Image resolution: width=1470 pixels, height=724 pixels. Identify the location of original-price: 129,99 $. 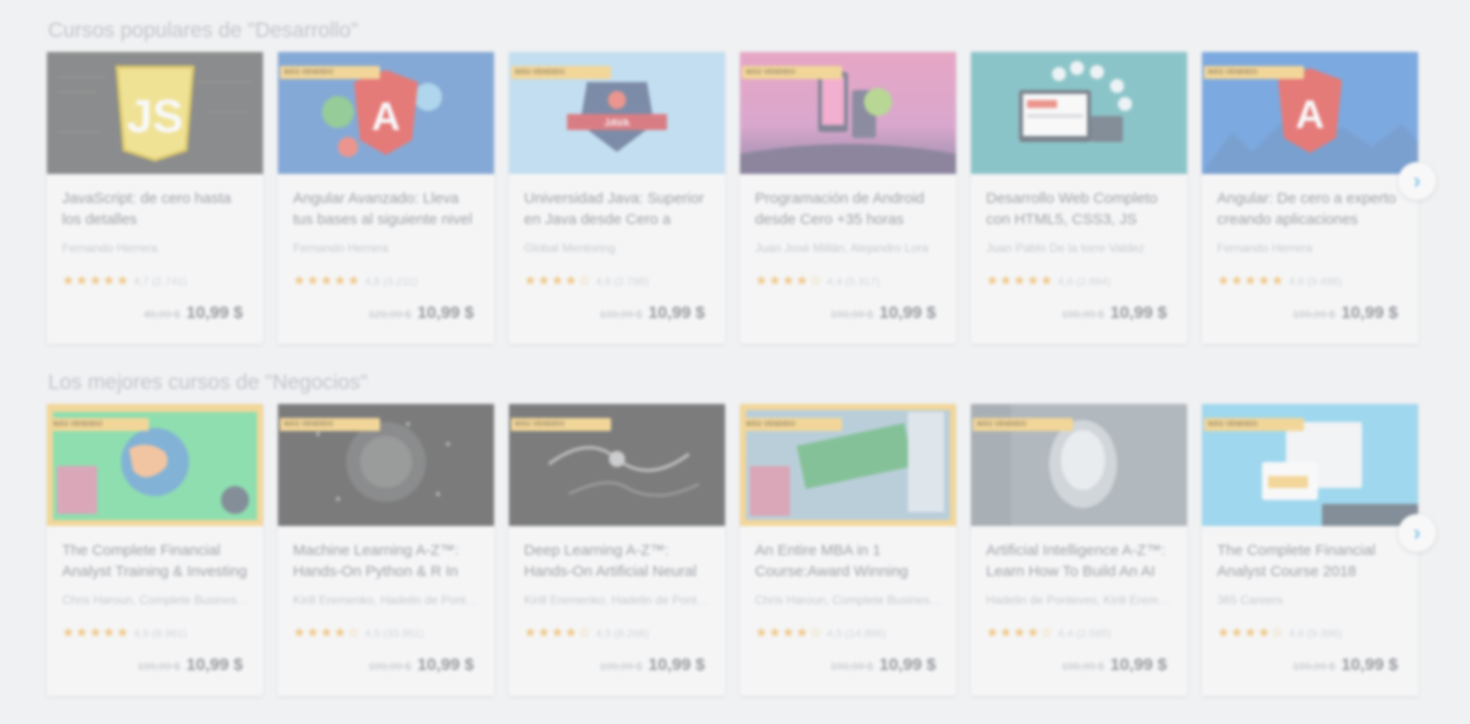
(390, 315).